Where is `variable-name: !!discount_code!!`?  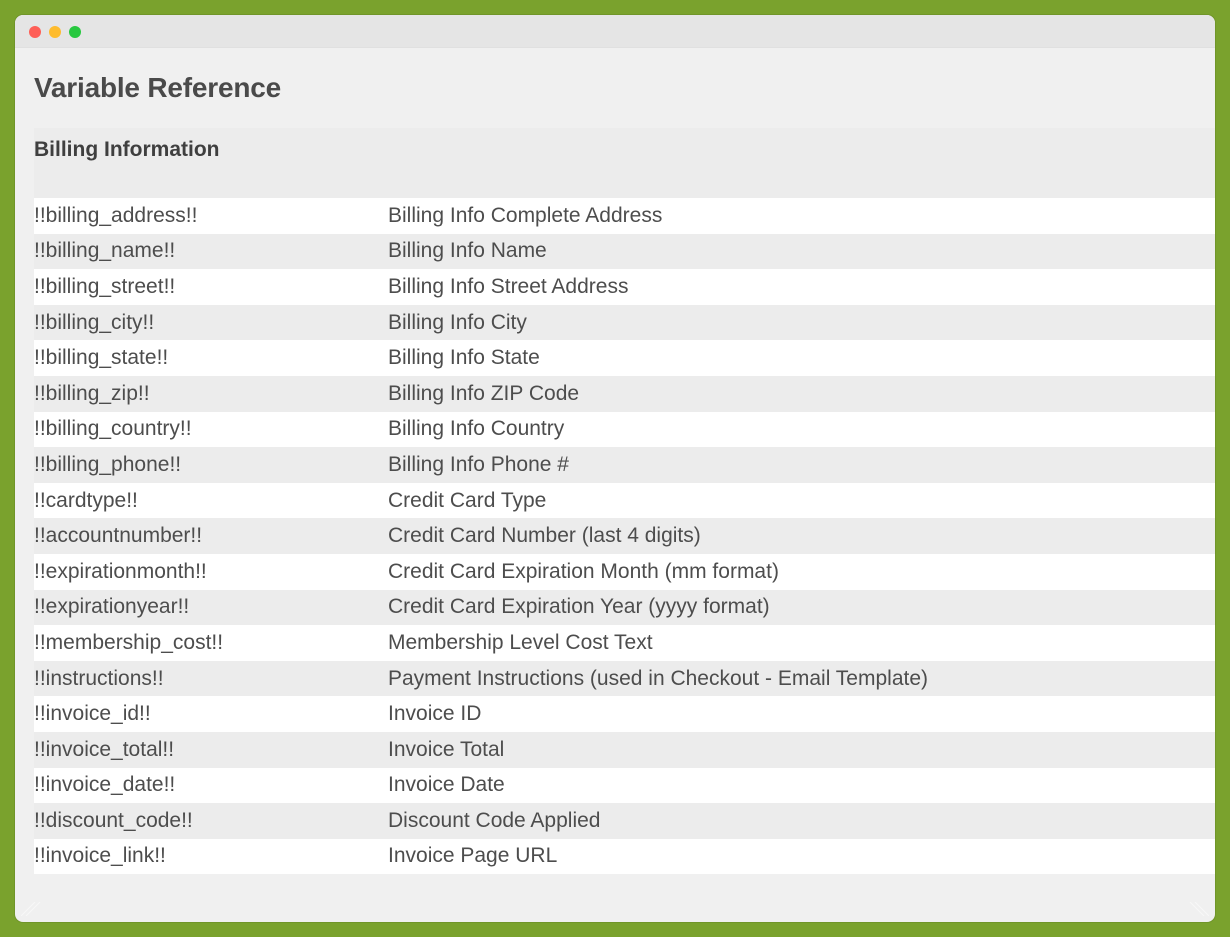
variable-name: !!discount_code!! is located at coordinates (113, 820).